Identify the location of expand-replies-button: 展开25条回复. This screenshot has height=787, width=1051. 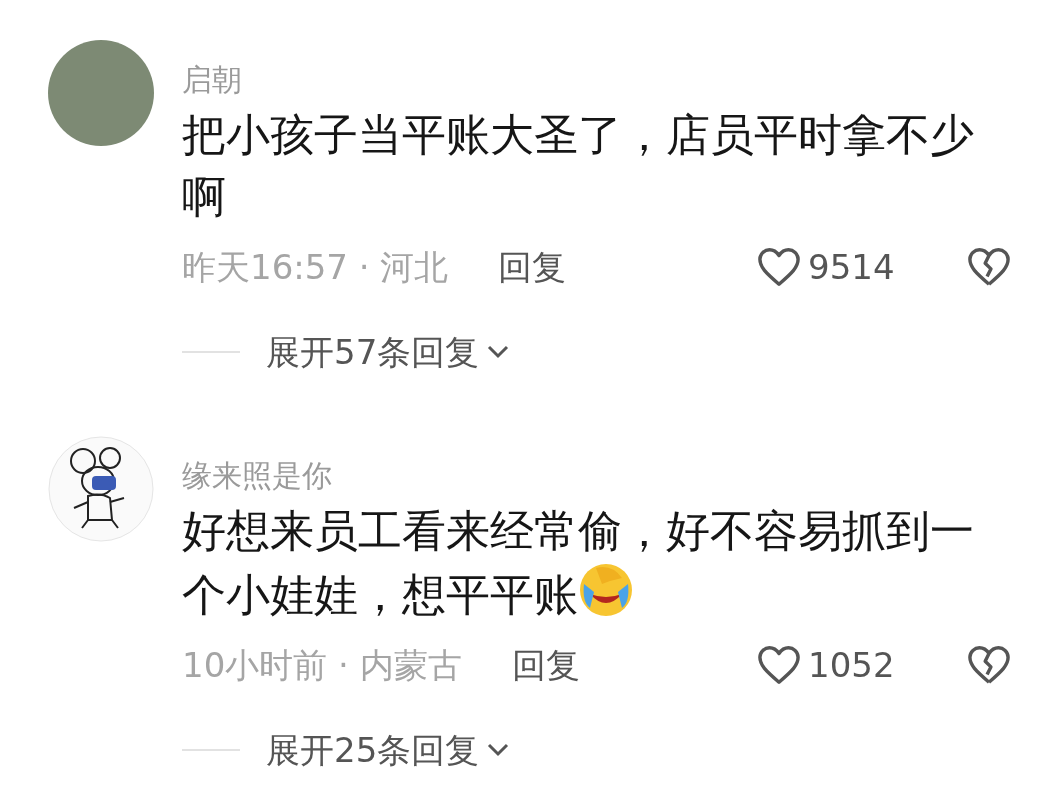
(389, 750).